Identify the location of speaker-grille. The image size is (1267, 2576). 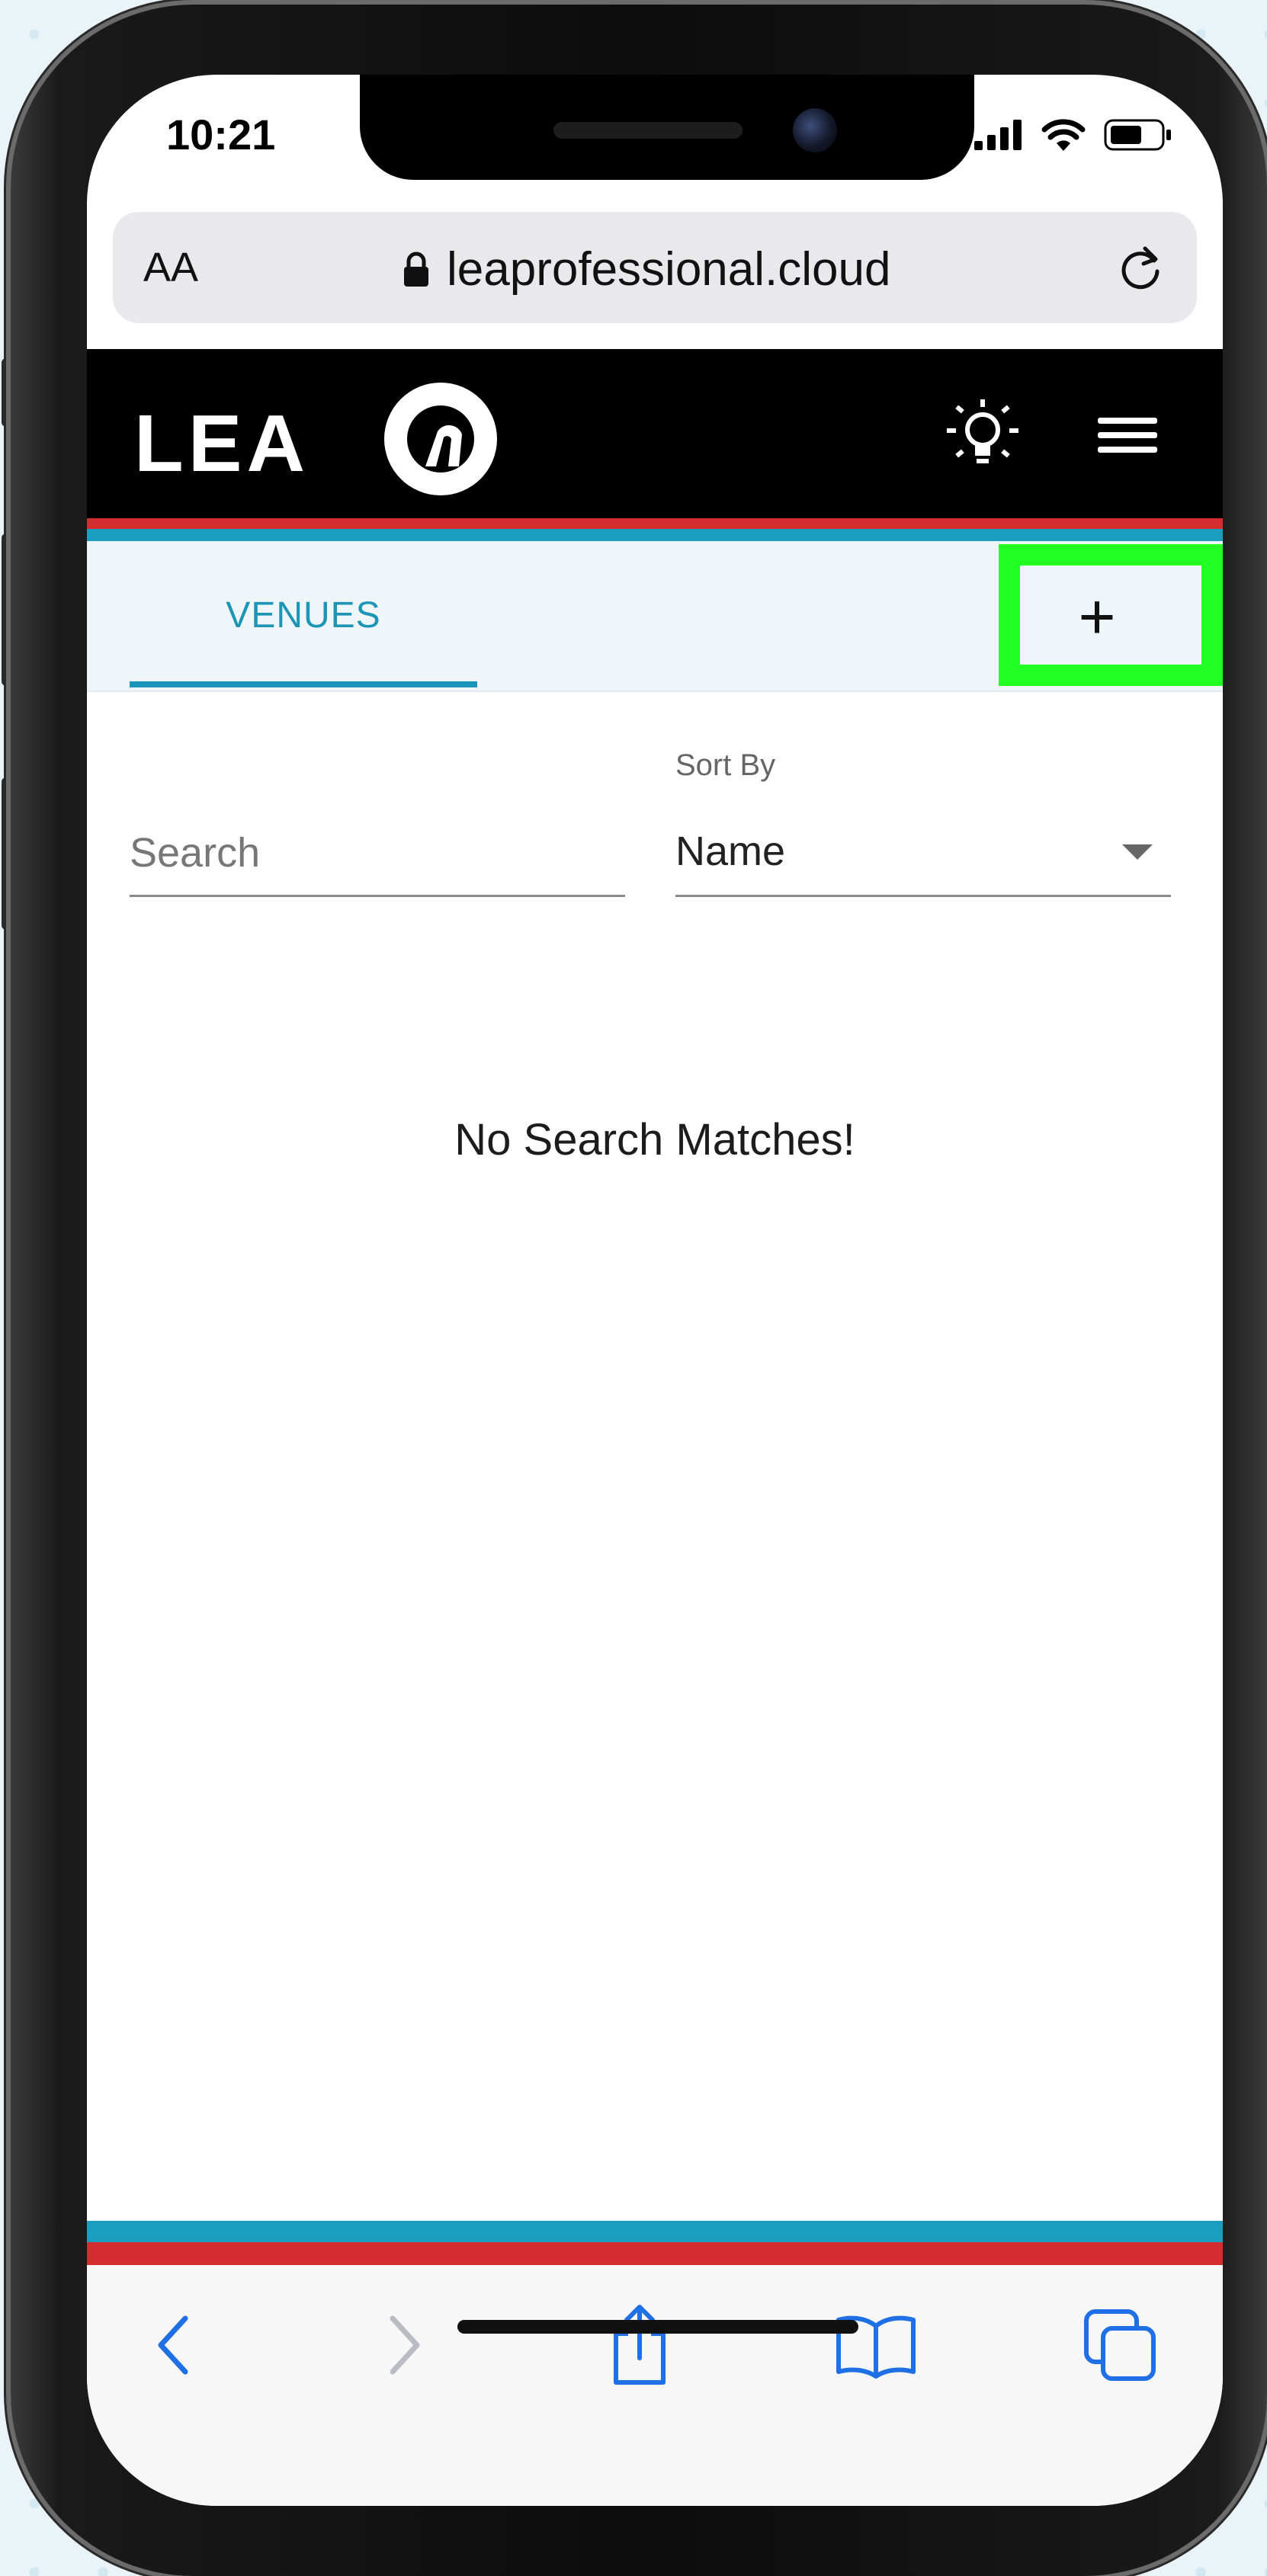
(648, 130).